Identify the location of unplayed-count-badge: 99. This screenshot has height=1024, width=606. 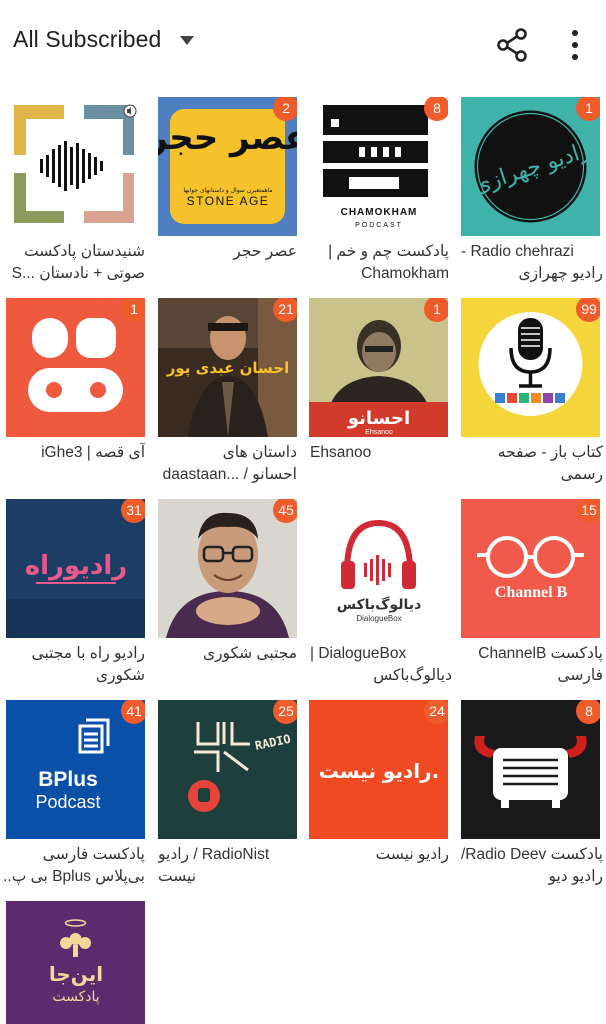
(588, 310).